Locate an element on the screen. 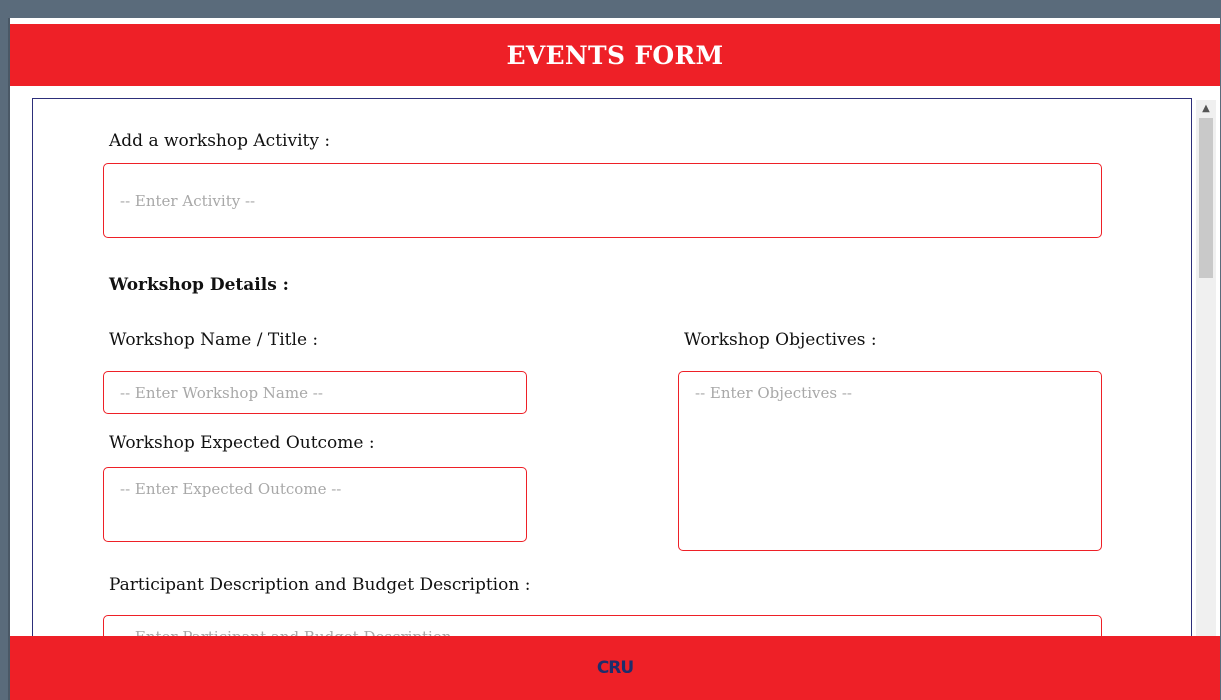 This screenshot has height=700, width=1221. activity-input is located at coordinates (602, 200).